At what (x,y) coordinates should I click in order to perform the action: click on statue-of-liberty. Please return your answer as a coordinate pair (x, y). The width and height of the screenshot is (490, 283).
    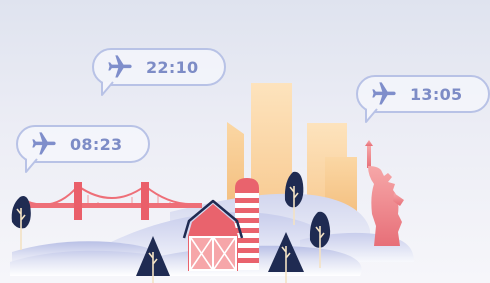
    Looking at the image, I should click on (384, 193).